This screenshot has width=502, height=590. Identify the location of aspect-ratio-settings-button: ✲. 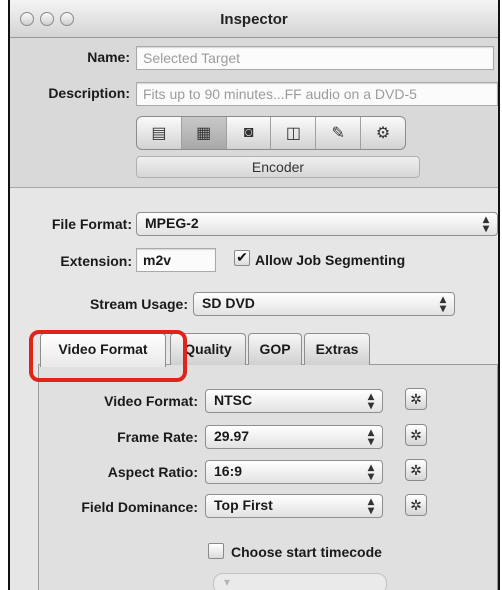
(416, 470).